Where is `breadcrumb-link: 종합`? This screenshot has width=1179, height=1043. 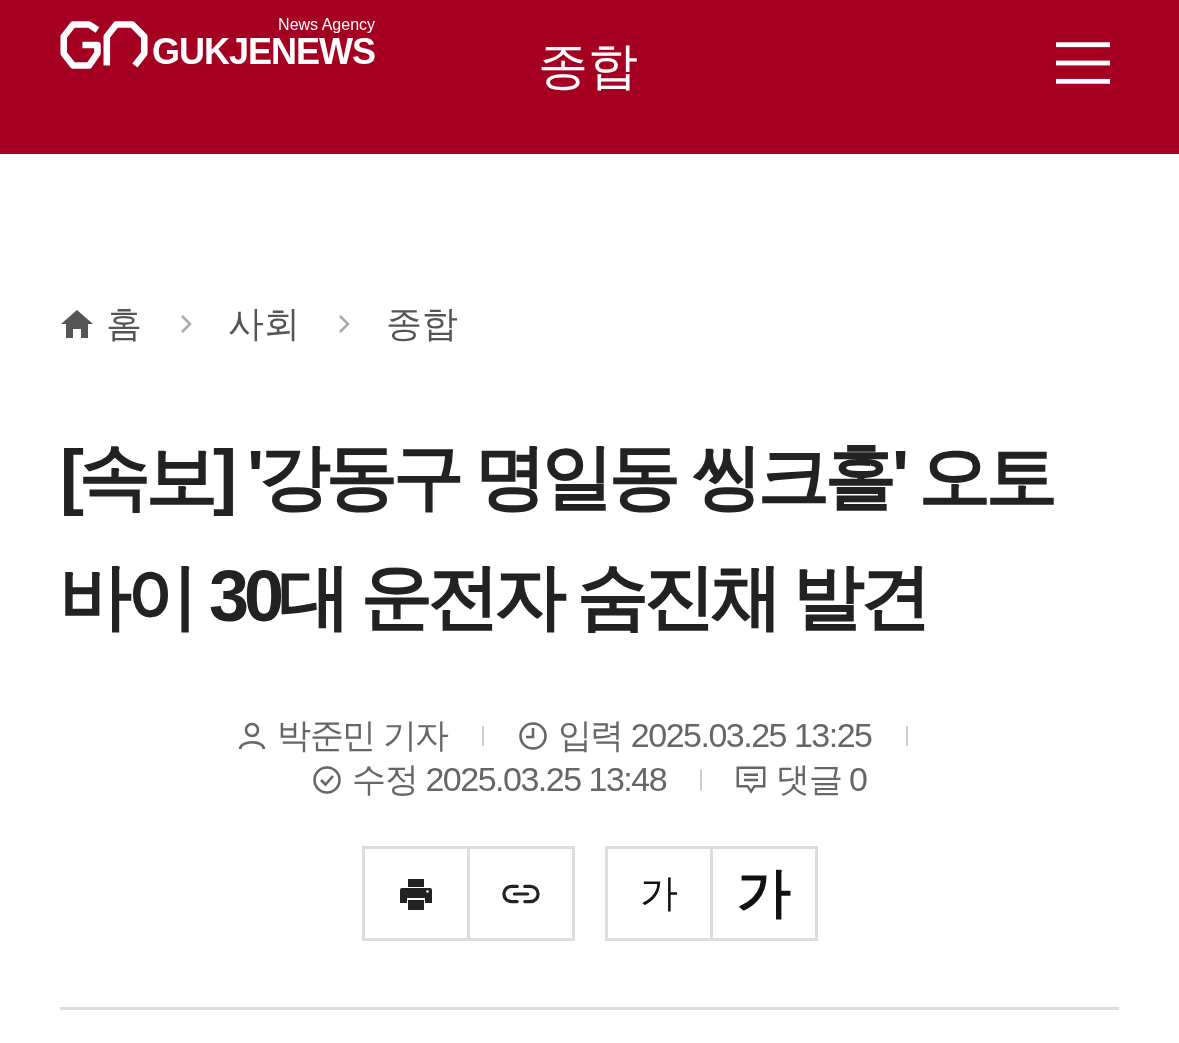 breadcrumb-link: 종합 is located at coordinates (422, 324).